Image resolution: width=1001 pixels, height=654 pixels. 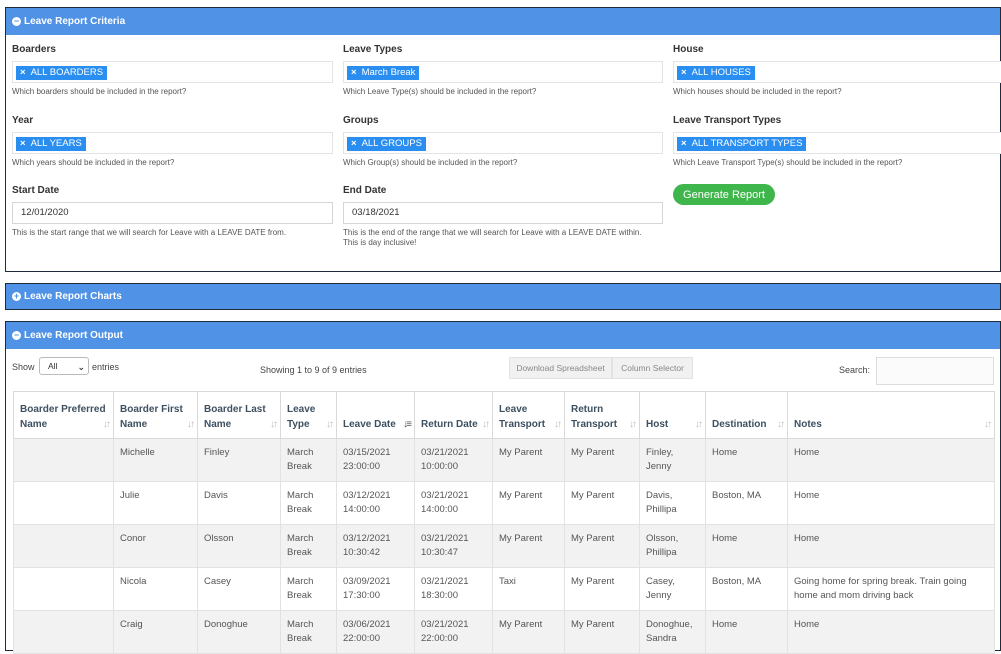 What do you see at coordinates (528, 589) in the screenshot?
I see `cell-leave-transport: Taxi` at bounding box center [528, 589].